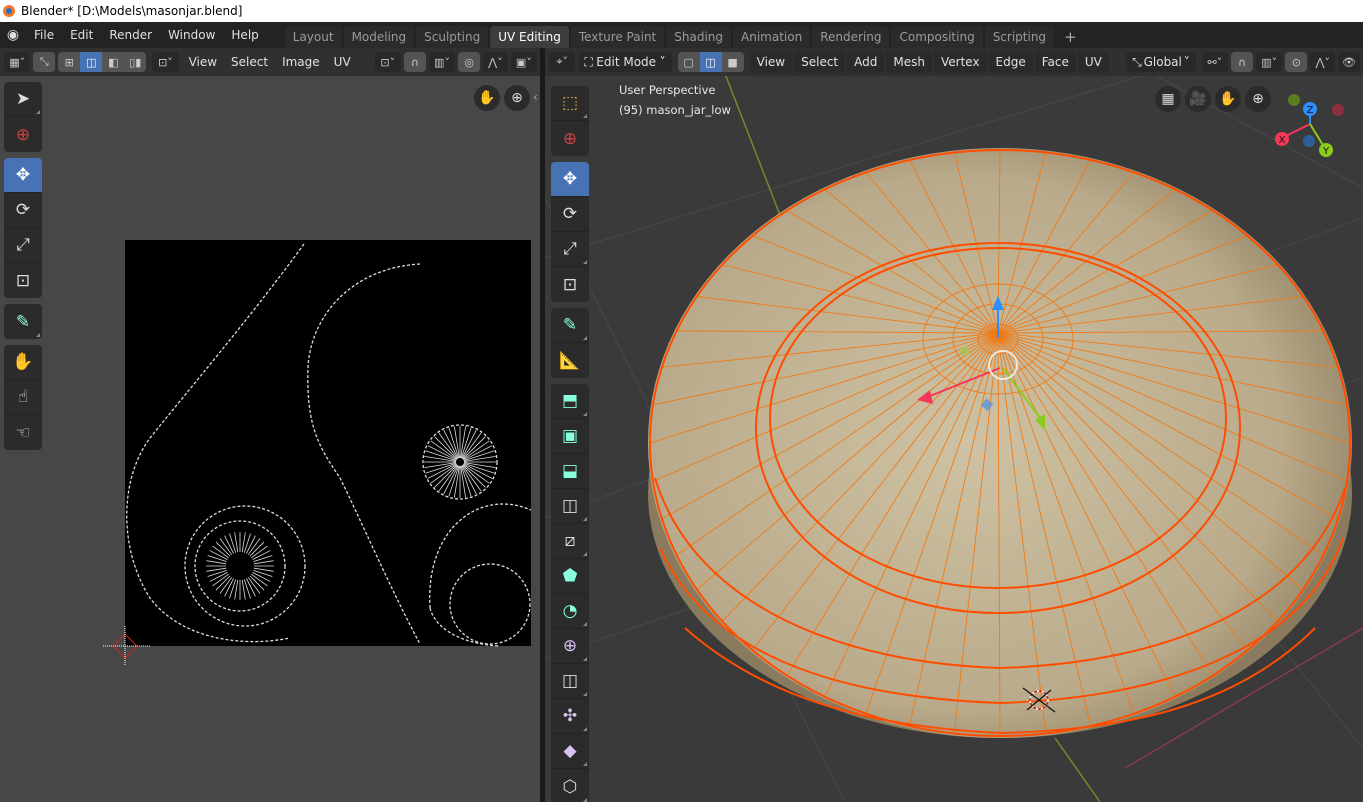  What do you see at coordinates (772, 37) in the screenshot?
I see `tab-animation: Animation` at bounding box center [772, 37].